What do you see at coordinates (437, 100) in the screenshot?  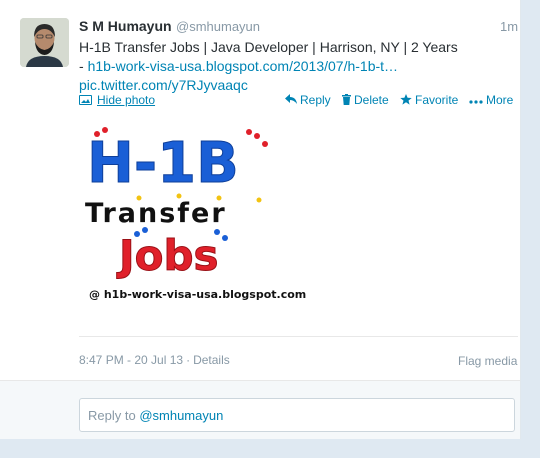 I see `favorite-label: Favorite` at bounding box center [437, 100].